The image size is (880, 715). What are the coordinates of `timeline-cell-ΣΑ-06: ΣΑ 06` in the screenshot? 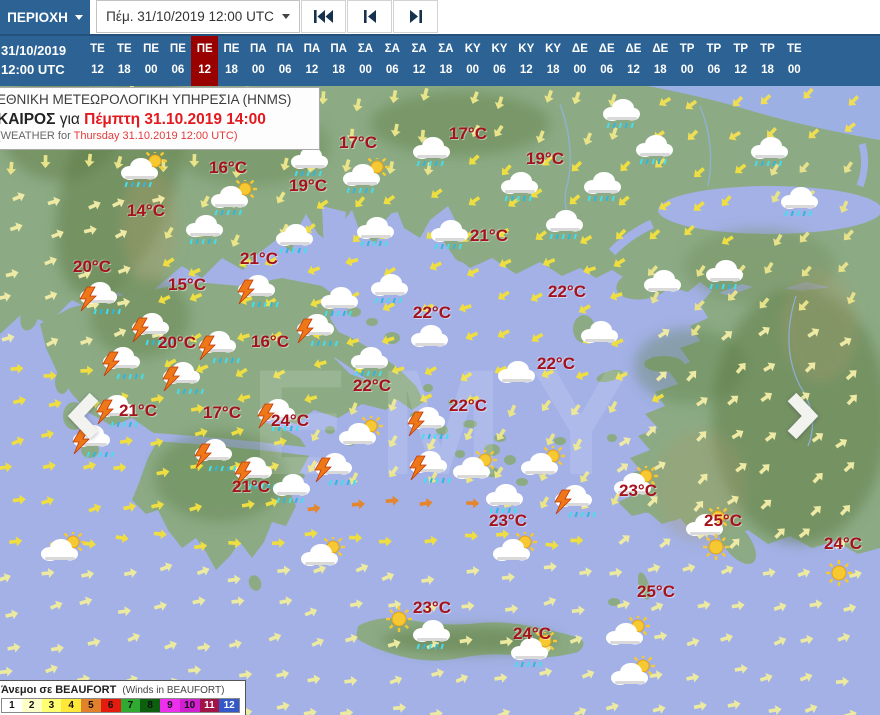 It's located at (392, 61).